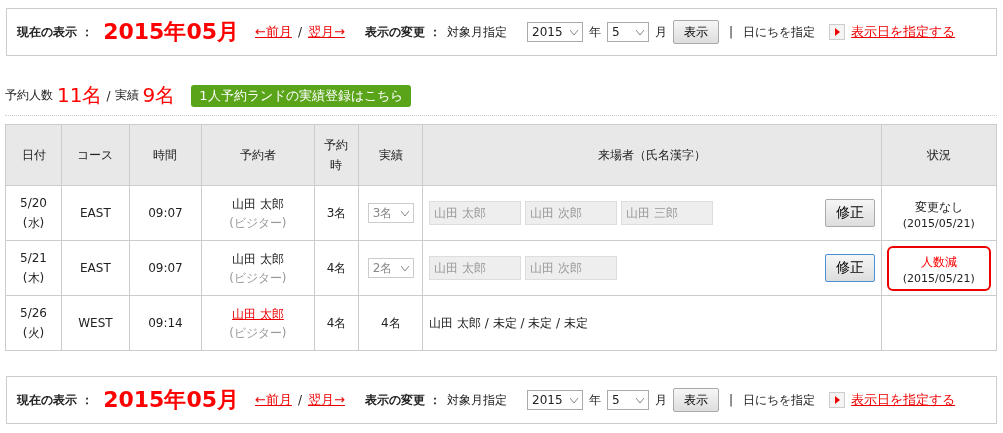 This screenshot has height=433, width=1003. I want to click on register-button: 1人予約ランドの実績登録はこちら, so click(301, 95).